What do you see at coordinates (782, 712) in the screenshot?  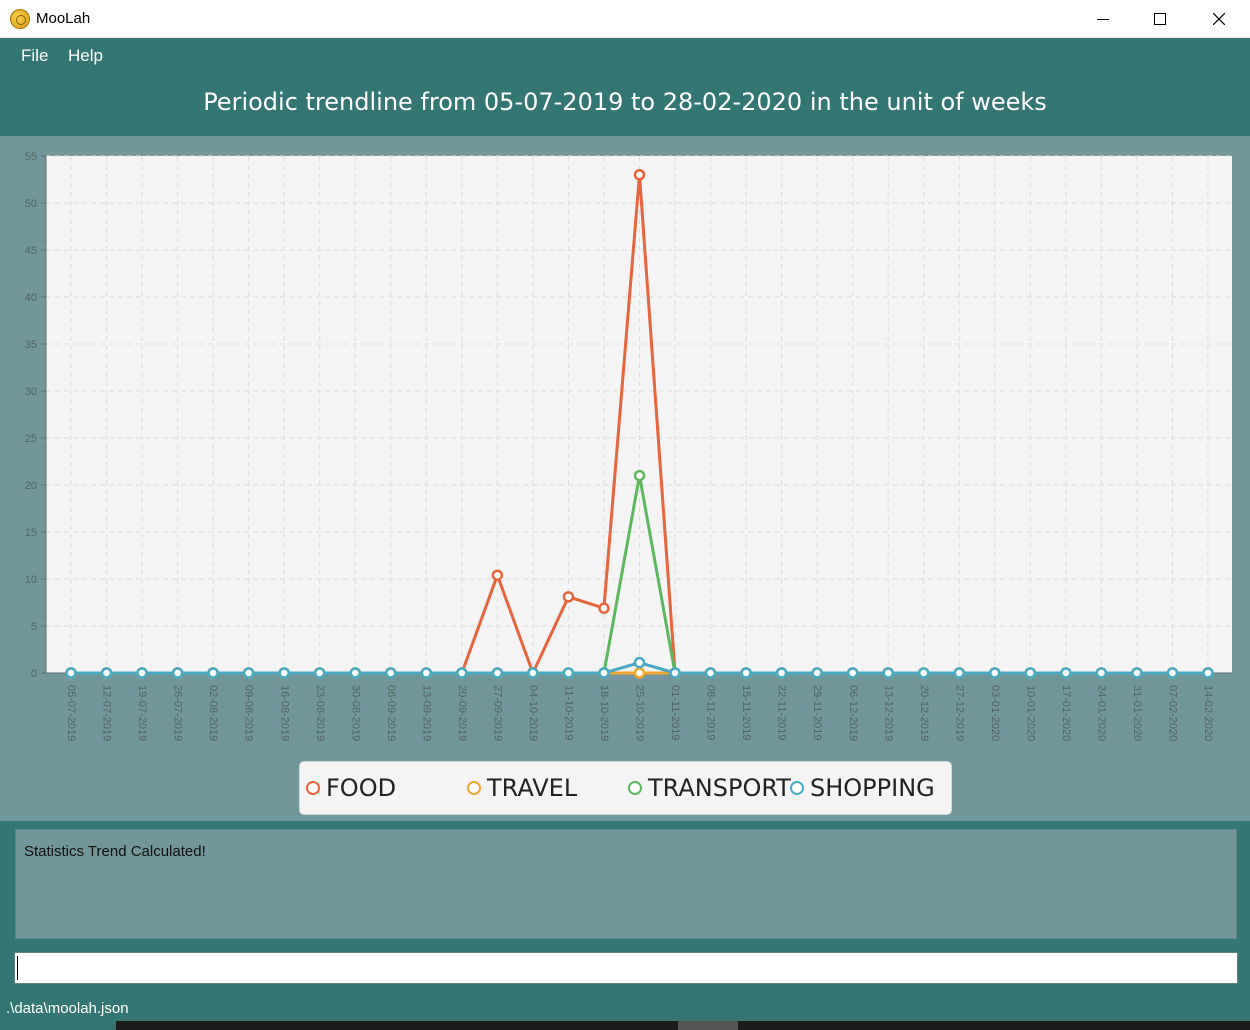 I see `x-tick-label: 22-11-2019` at bounding box center [782, 712].